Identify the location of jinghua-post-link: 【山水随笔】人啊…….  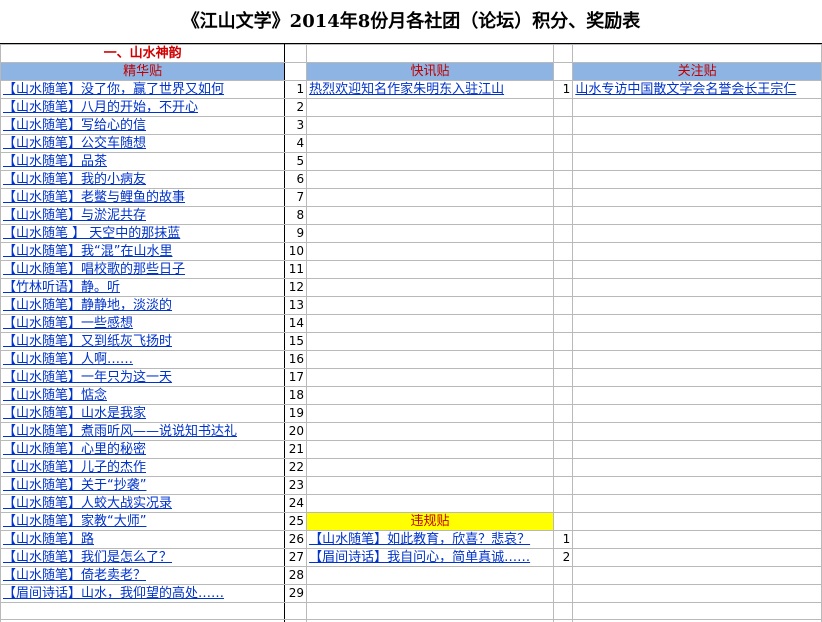
(143, 359).